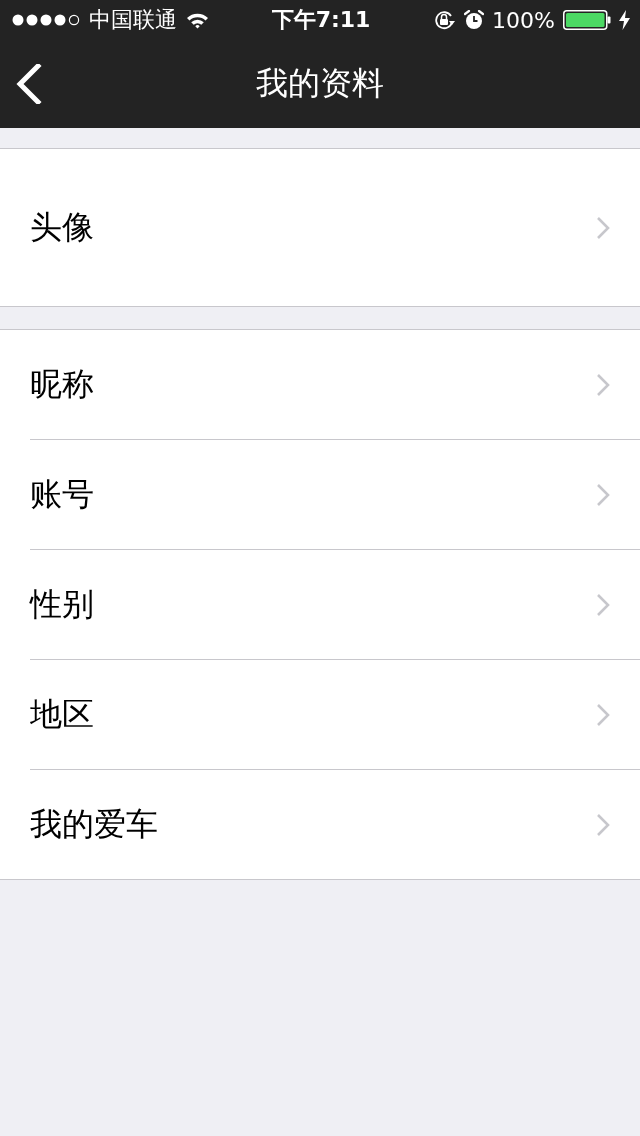 Image resolution: width=640 pixels, height=1136 pixels. I want to click on back-button, so click(29, 84).